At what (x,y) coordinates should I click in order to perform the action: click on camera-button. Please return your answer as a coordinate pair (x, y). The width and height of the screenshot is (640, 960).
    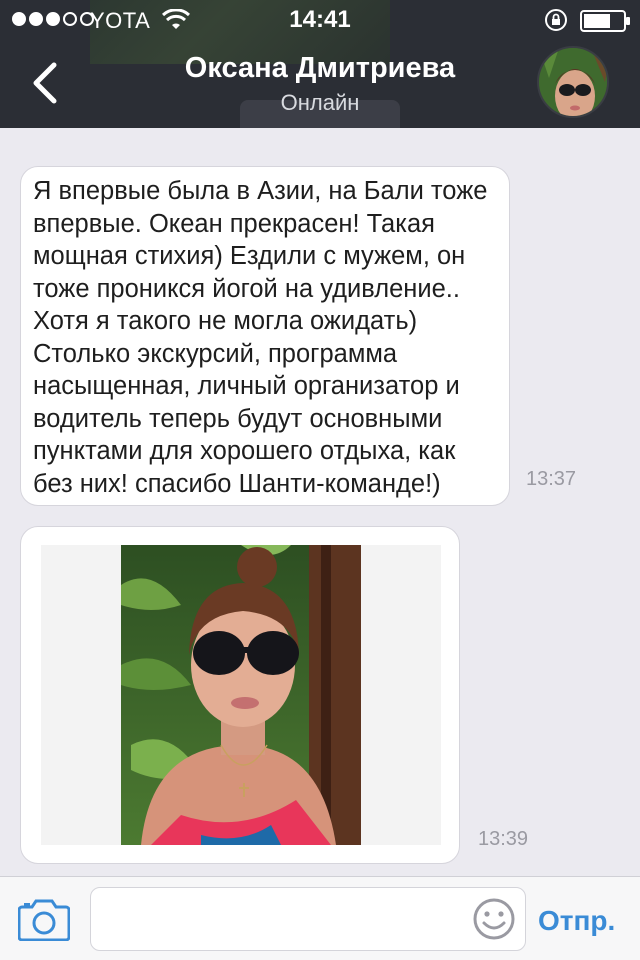
    Looking at the image, I should click on (44, 919).